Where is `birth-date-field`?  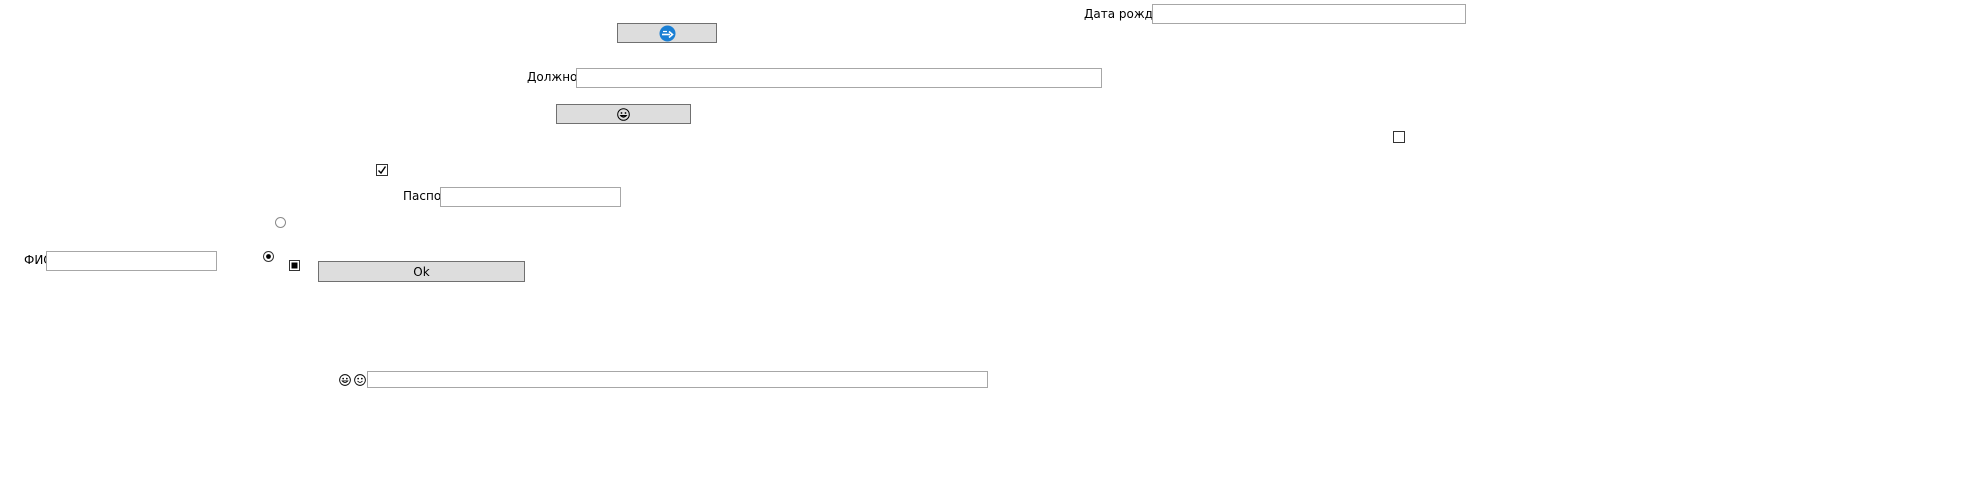
birth-date-field is located at coordinates (1309, 14).